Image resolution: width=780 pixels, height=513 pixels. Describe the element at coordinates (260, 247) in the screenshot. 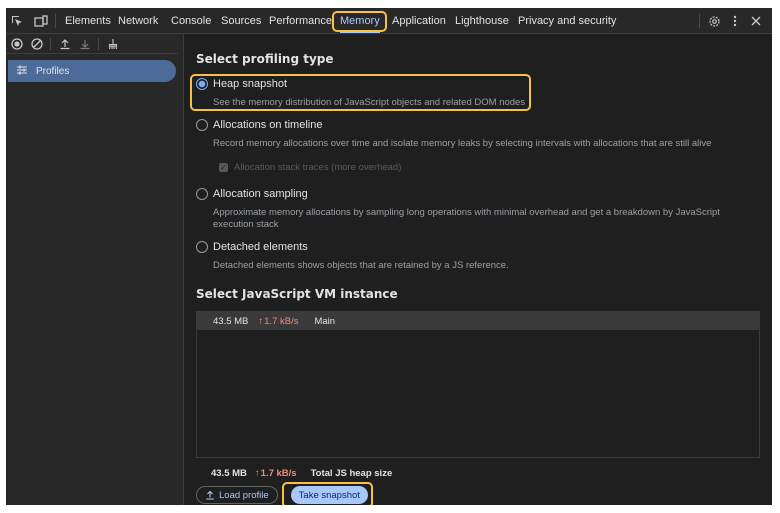

I see `detached-elements-label: Detached elements` at that location.